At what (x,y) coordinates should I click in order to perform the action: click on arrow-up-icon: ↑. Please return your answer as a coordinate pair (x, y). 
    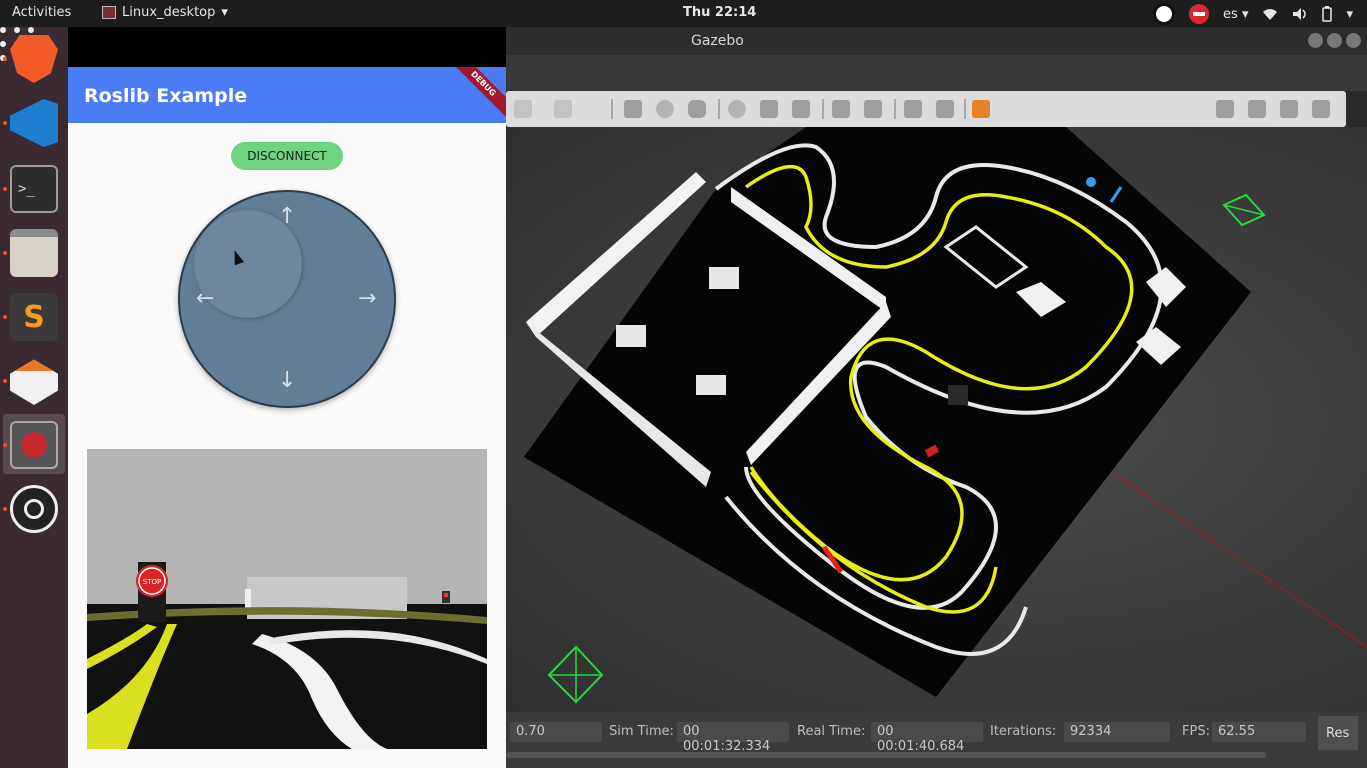
    Looking at the image, I should click on (287, 216).